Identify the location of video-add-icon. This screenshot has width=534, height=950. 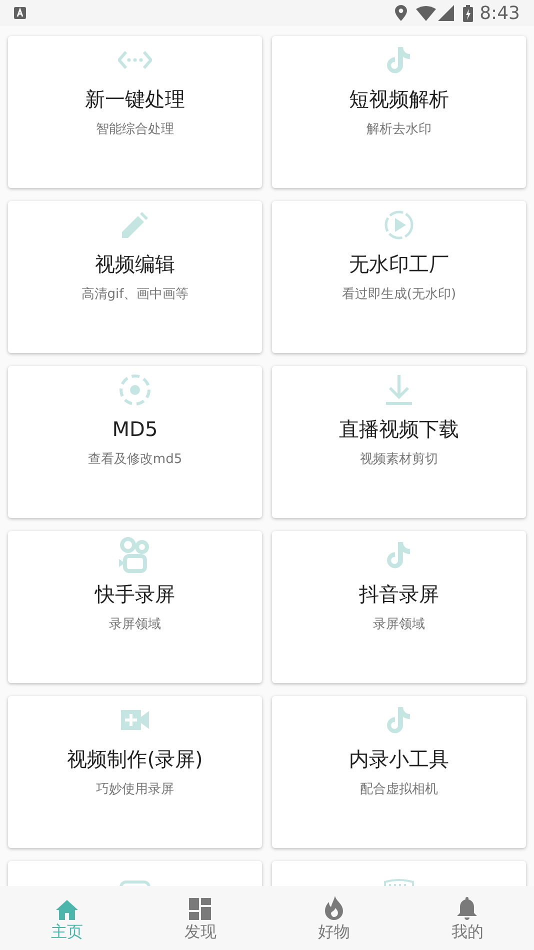
(135, 720).